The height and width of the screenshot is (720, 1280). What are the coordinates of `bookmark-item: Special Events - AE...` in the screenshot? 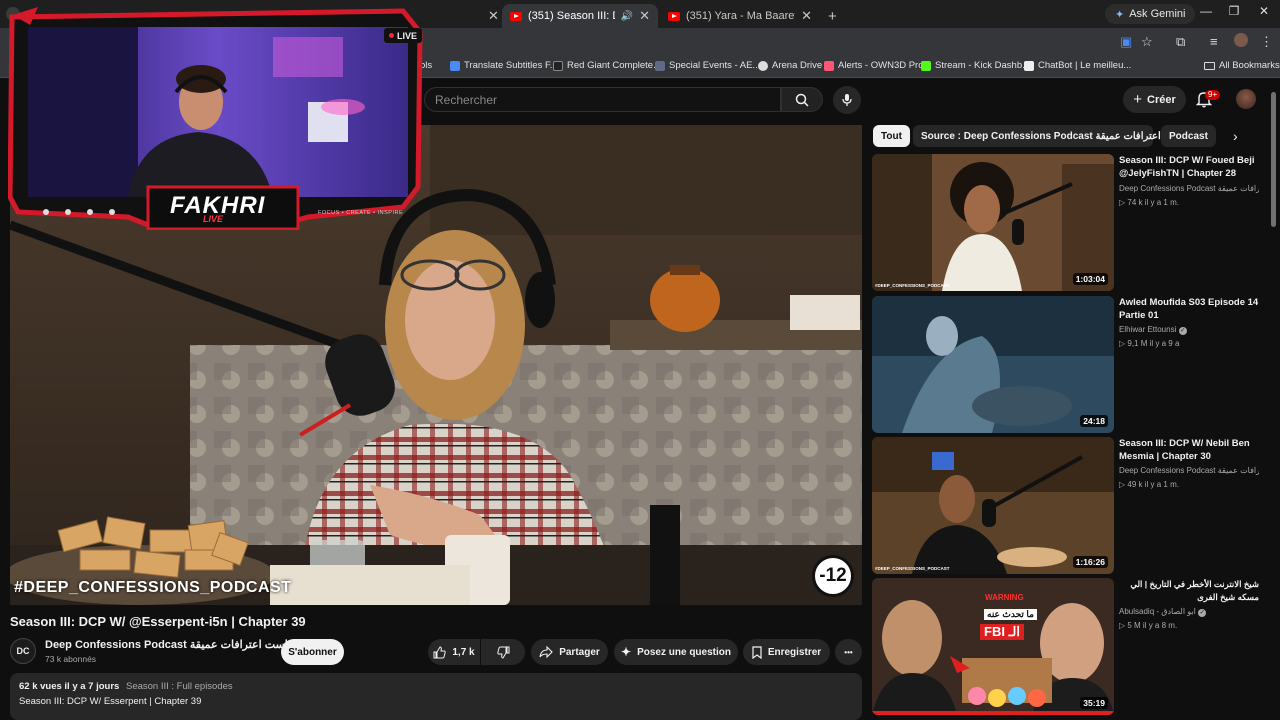 It's located at (707, 65).